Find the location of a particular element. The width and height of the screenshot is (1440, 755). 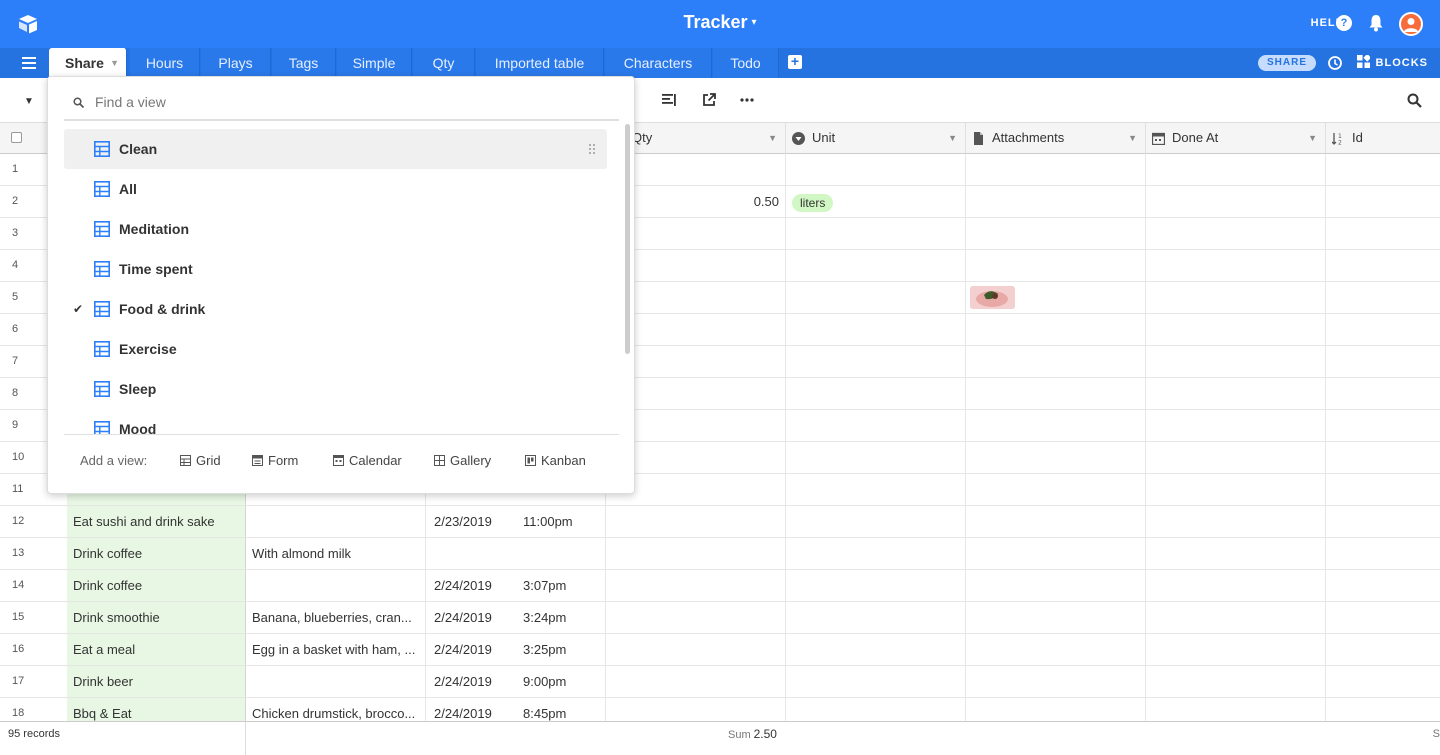

column-header-unit: Unit ▼ is located at coordinates (876, 138).